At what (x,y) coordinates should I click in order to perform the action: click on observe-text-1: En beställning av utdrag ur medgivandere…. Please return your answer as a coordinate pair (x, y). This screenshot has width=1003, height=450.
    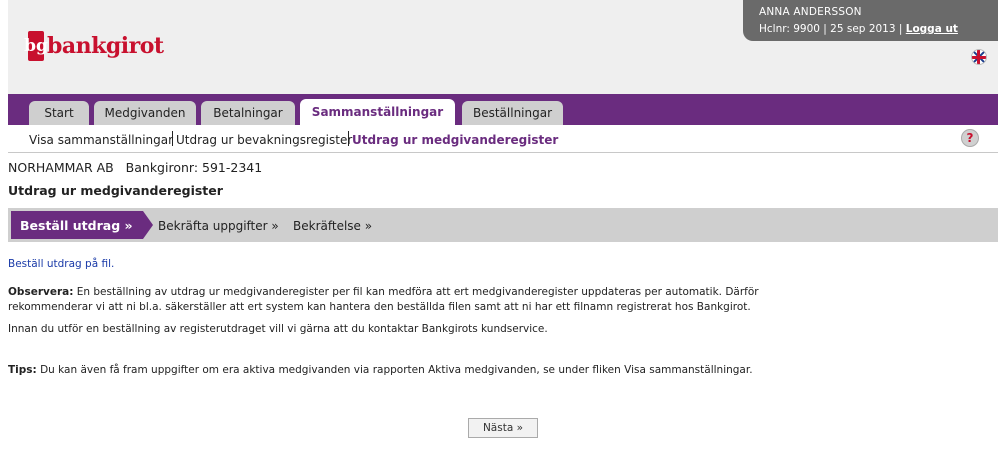
    Looking at the image, I should click on (417, 292).